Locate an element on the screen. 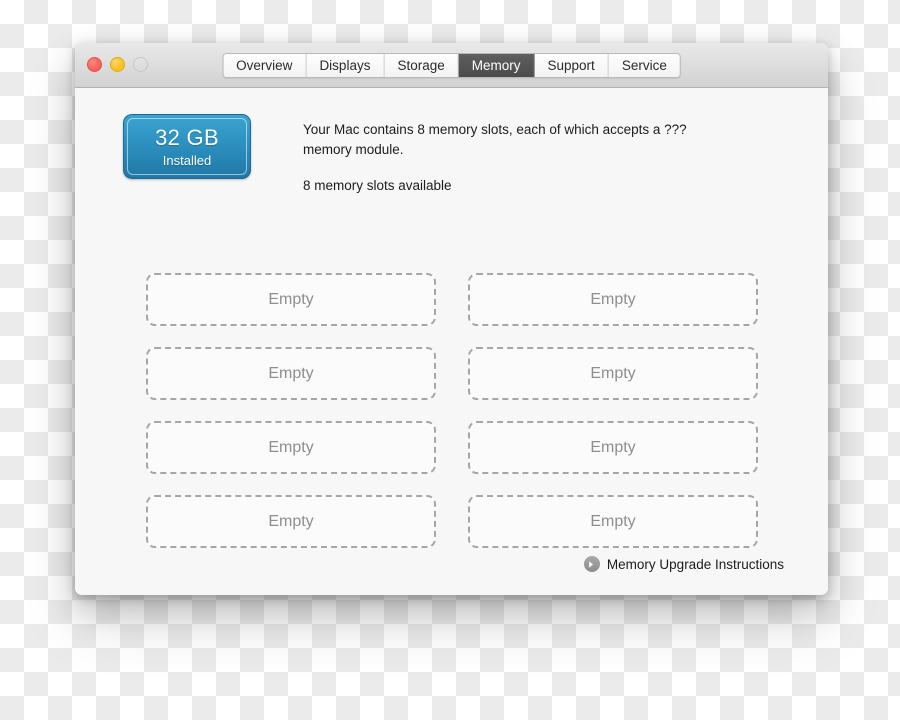  tab-displays: Displays is located at coordinates (345, 65).